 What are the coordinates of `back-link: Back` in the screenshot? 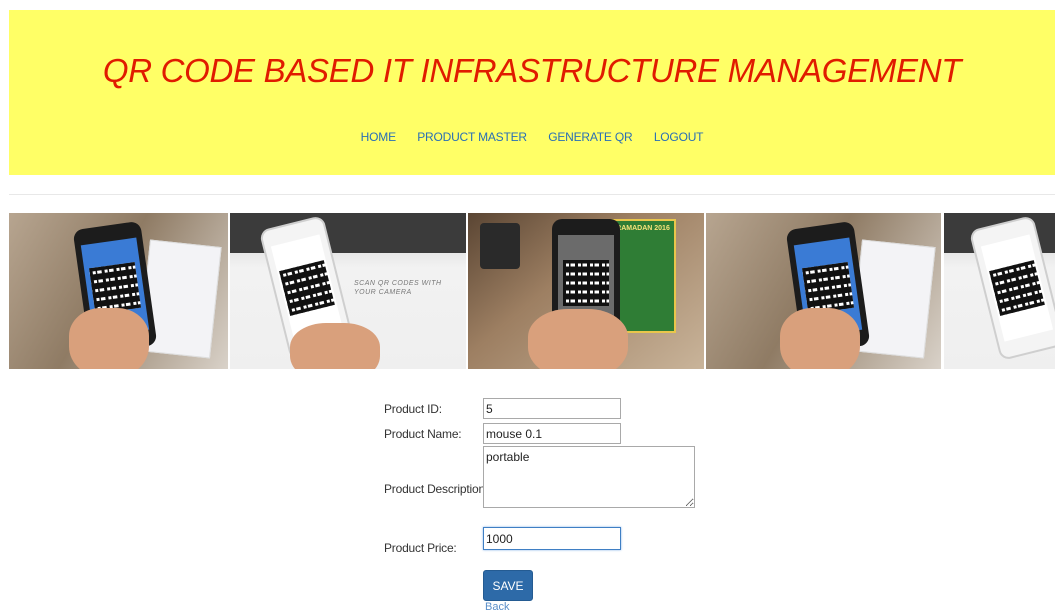 It's located at (497, 607).